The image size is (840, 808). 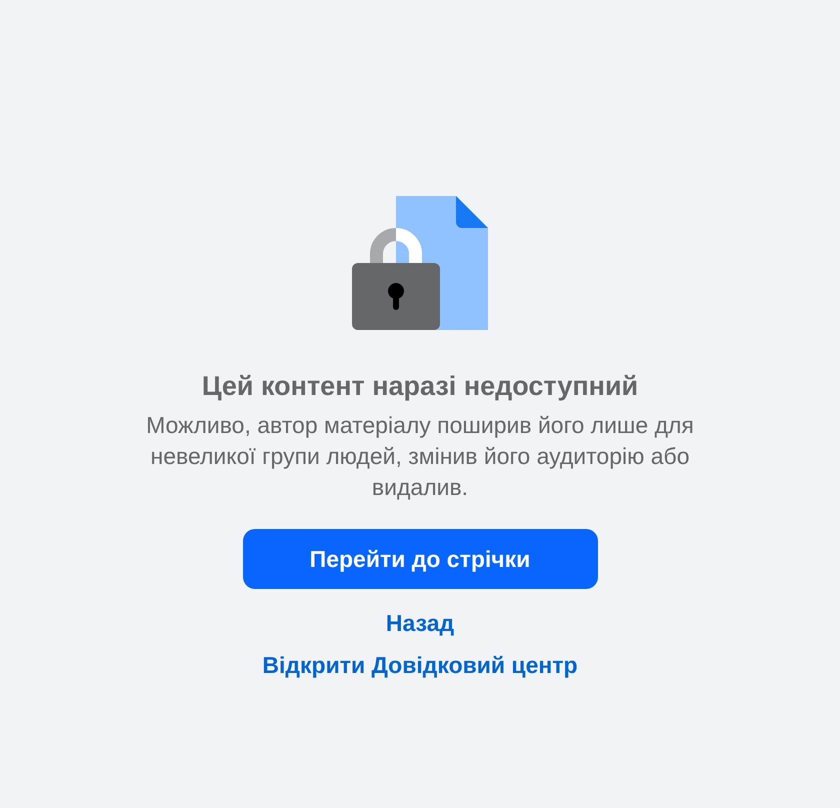 I want to click on go-to-feed-button: Перейти до стрічки, so click(x=420, y=559).